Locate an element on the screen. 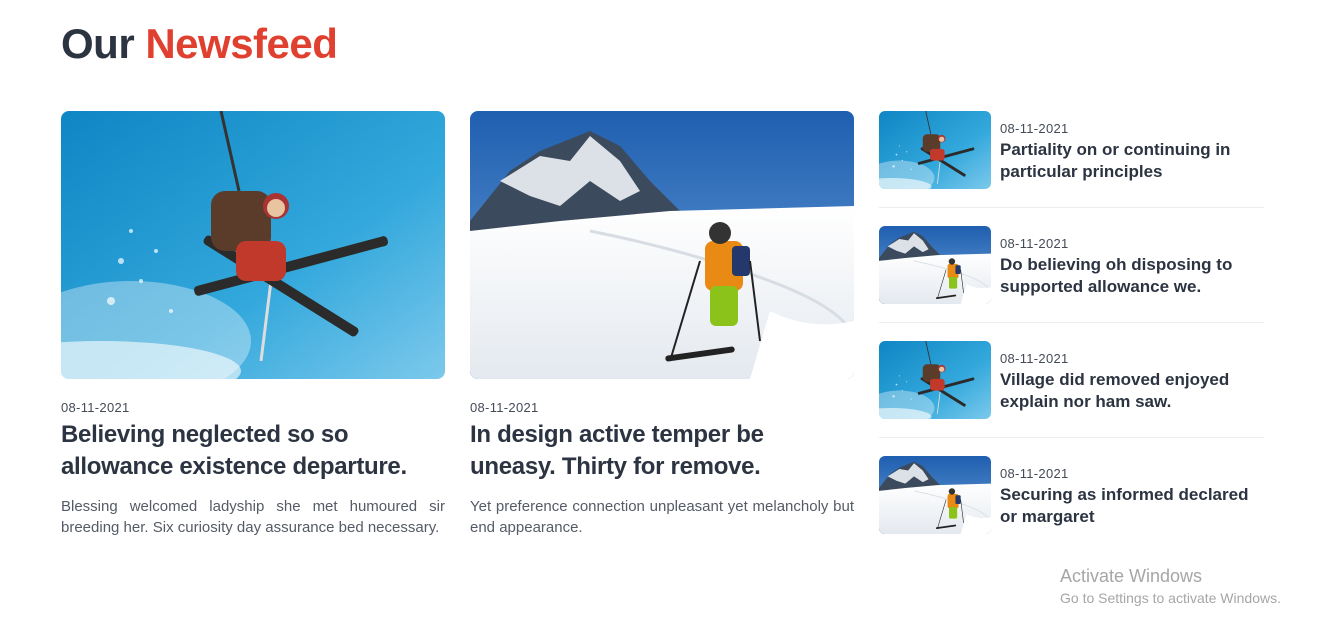 This screenshot has width=1332, height=636. title-accent: Newsfeed is located at coordinates (241, 43).